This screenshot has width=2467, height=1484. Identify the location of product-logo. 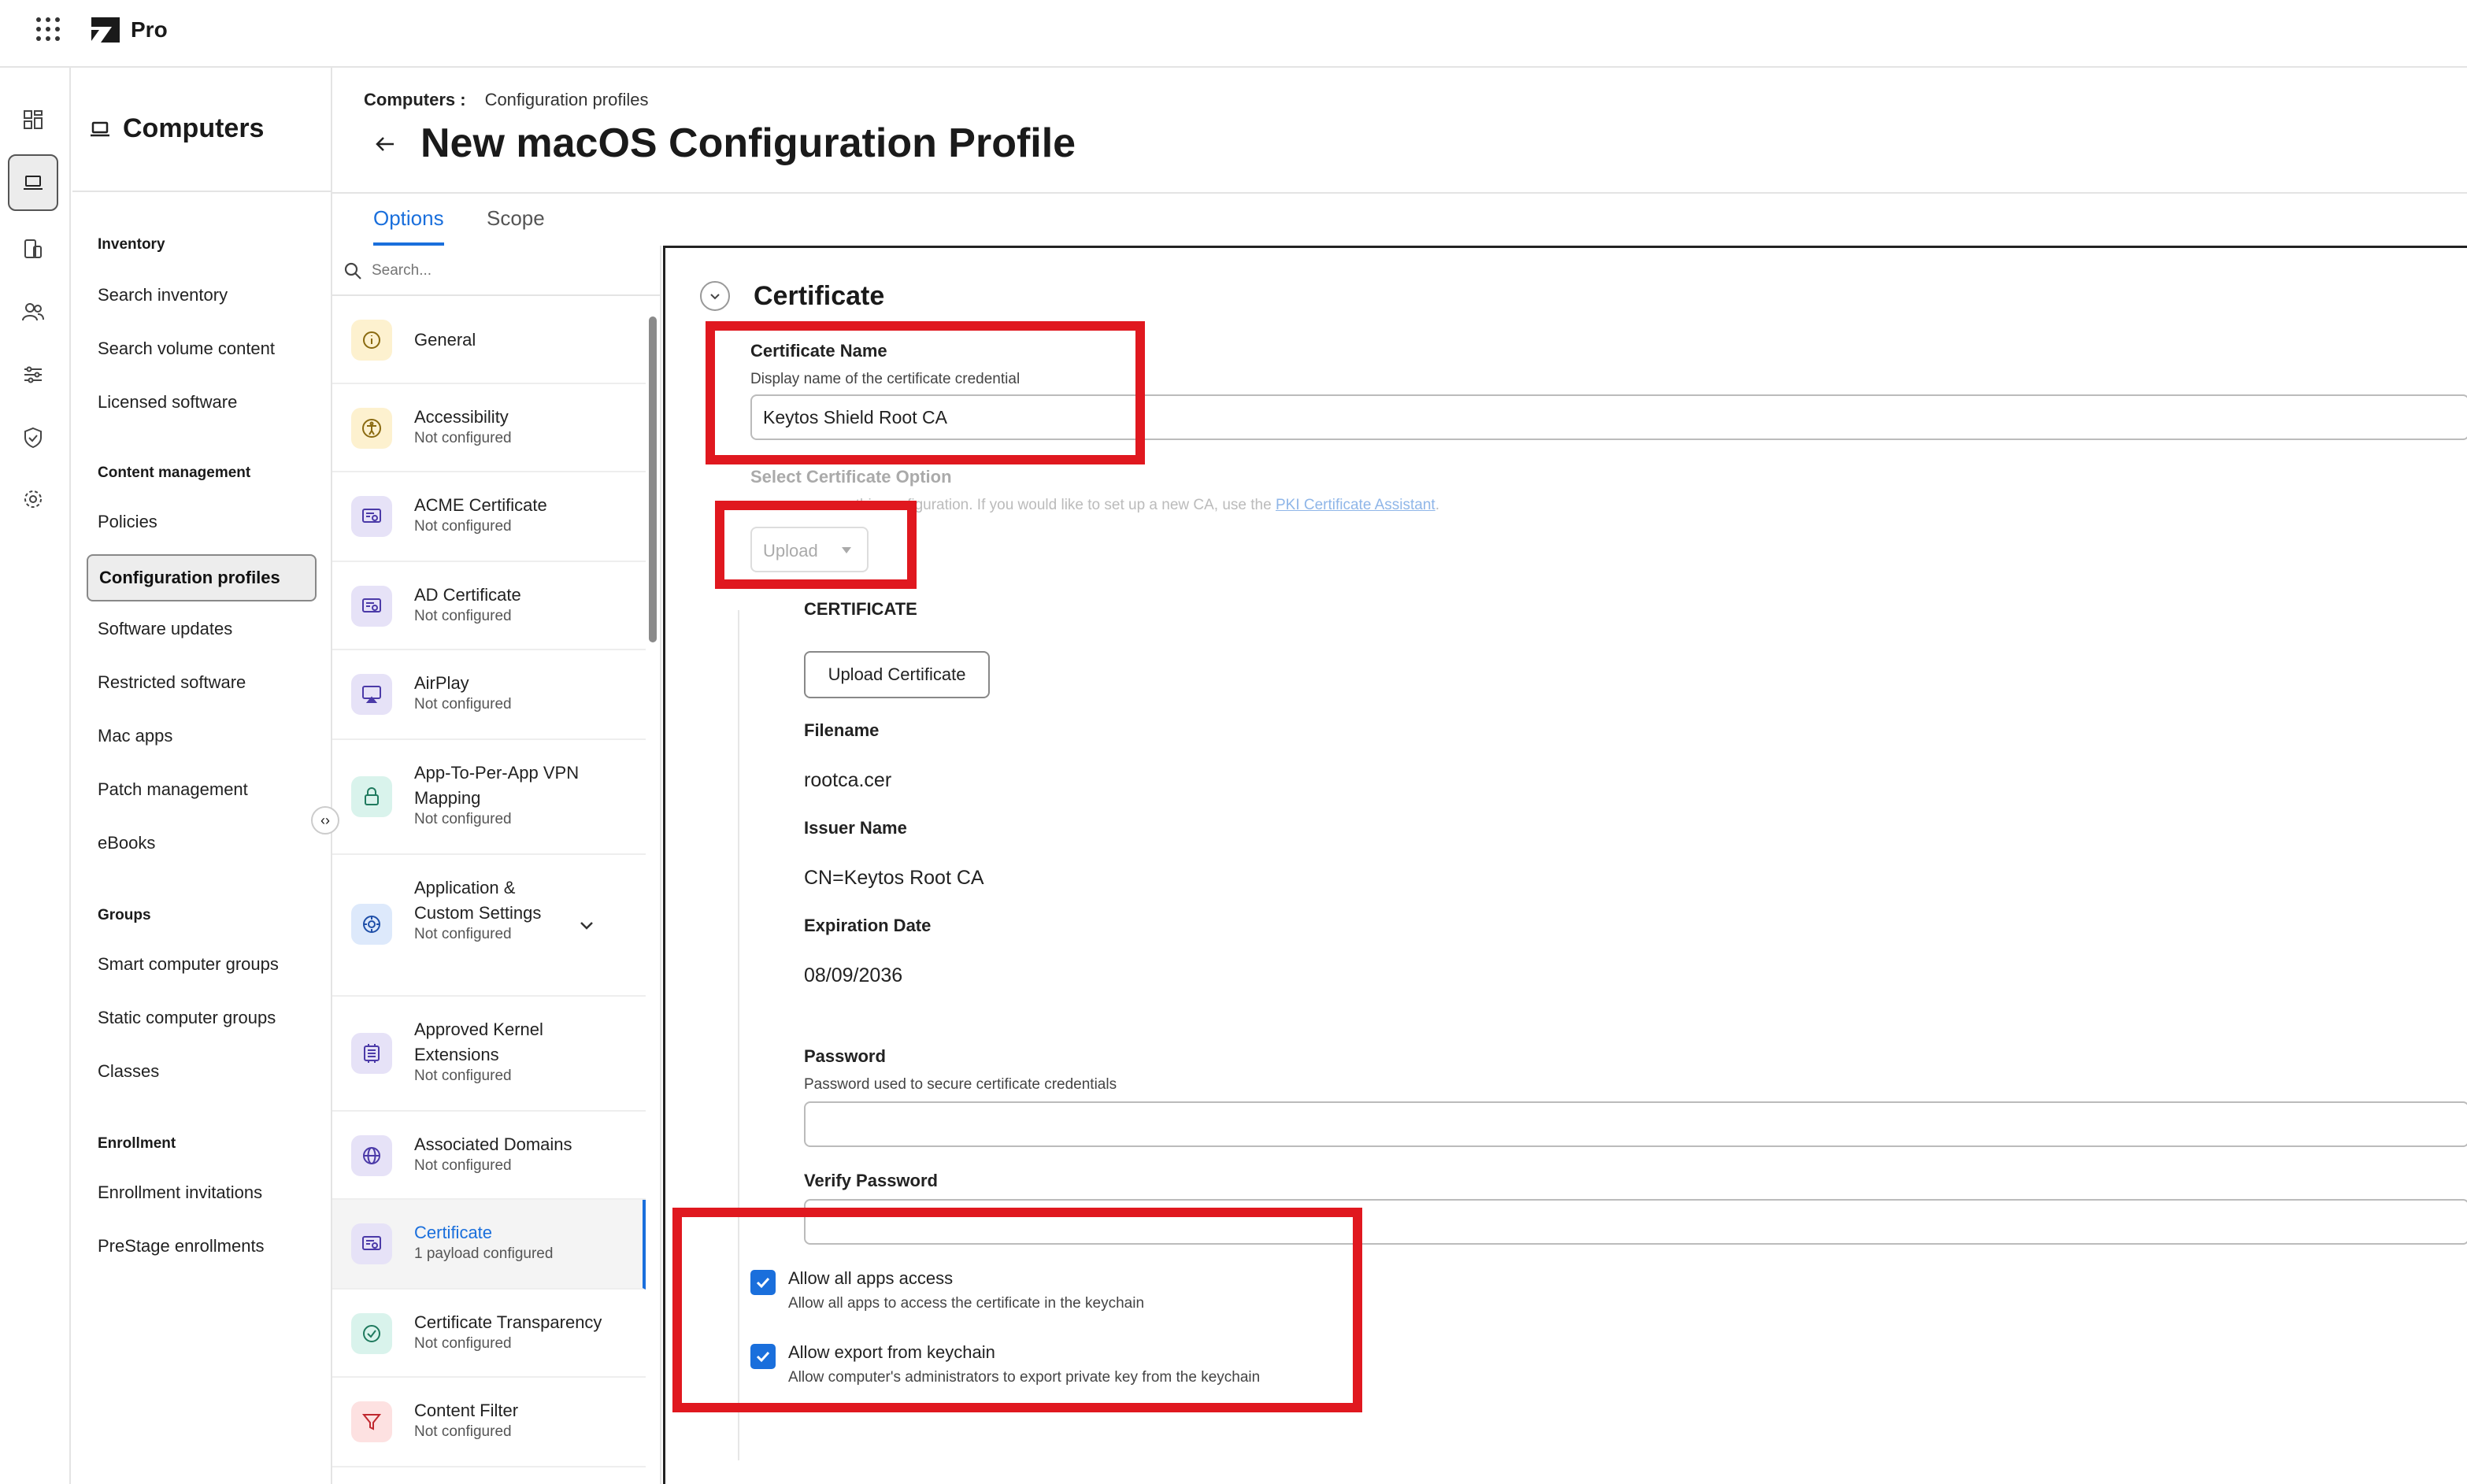
(105, 30).